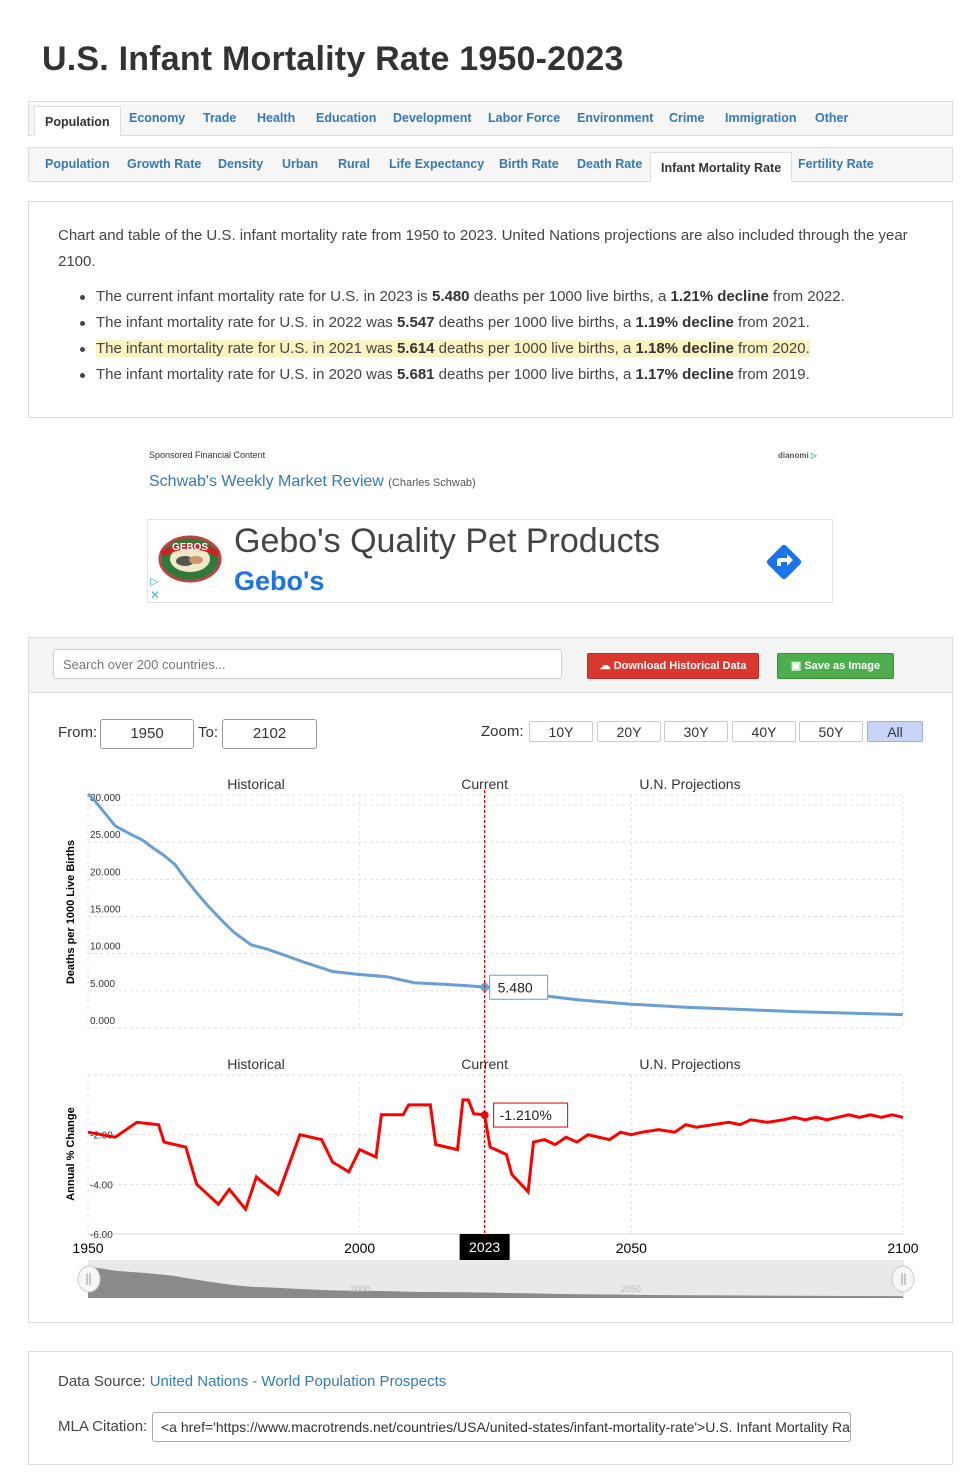  What do you see at coordinates (784, 562) in the screenshot?
I see `directions-icon` at bounding box center [784, 562].